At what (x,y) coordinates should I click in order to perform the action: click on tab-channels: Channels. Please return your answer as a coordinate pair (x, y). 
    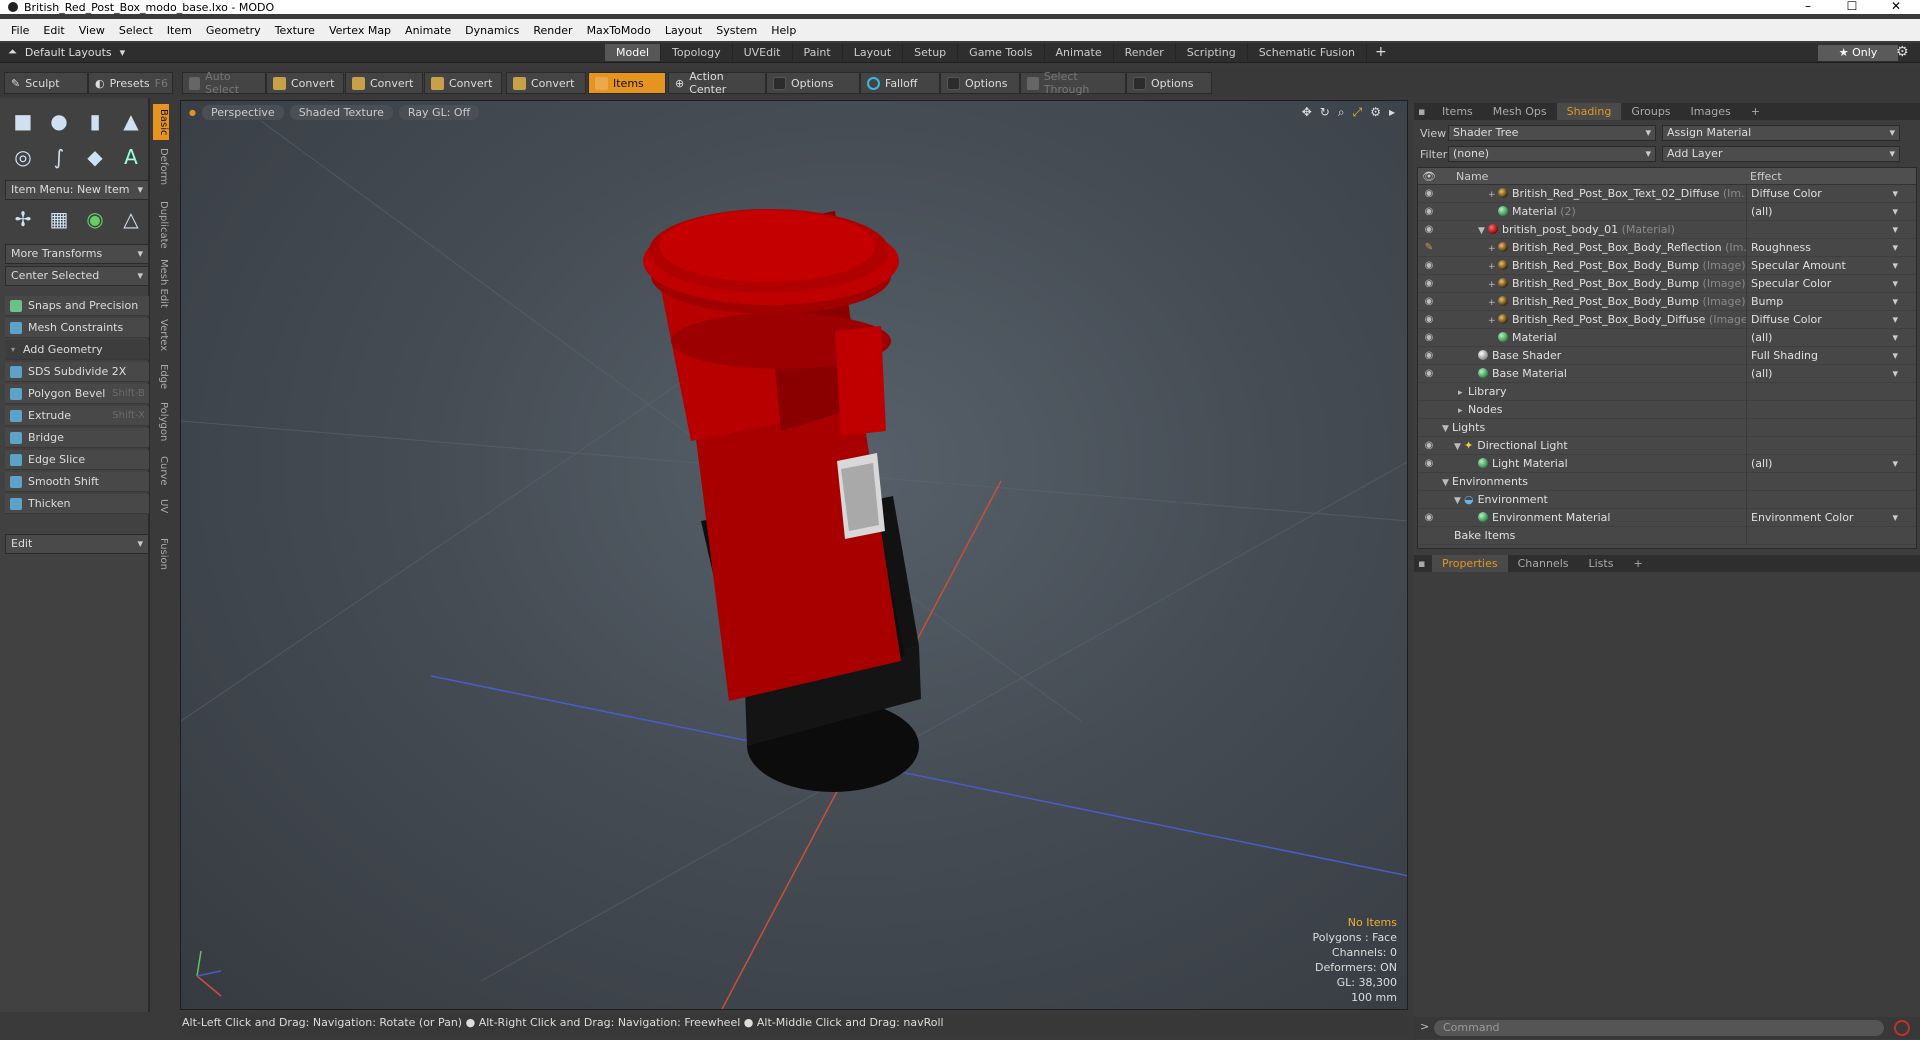
    Looking at the image, I should click on (1543, 563).